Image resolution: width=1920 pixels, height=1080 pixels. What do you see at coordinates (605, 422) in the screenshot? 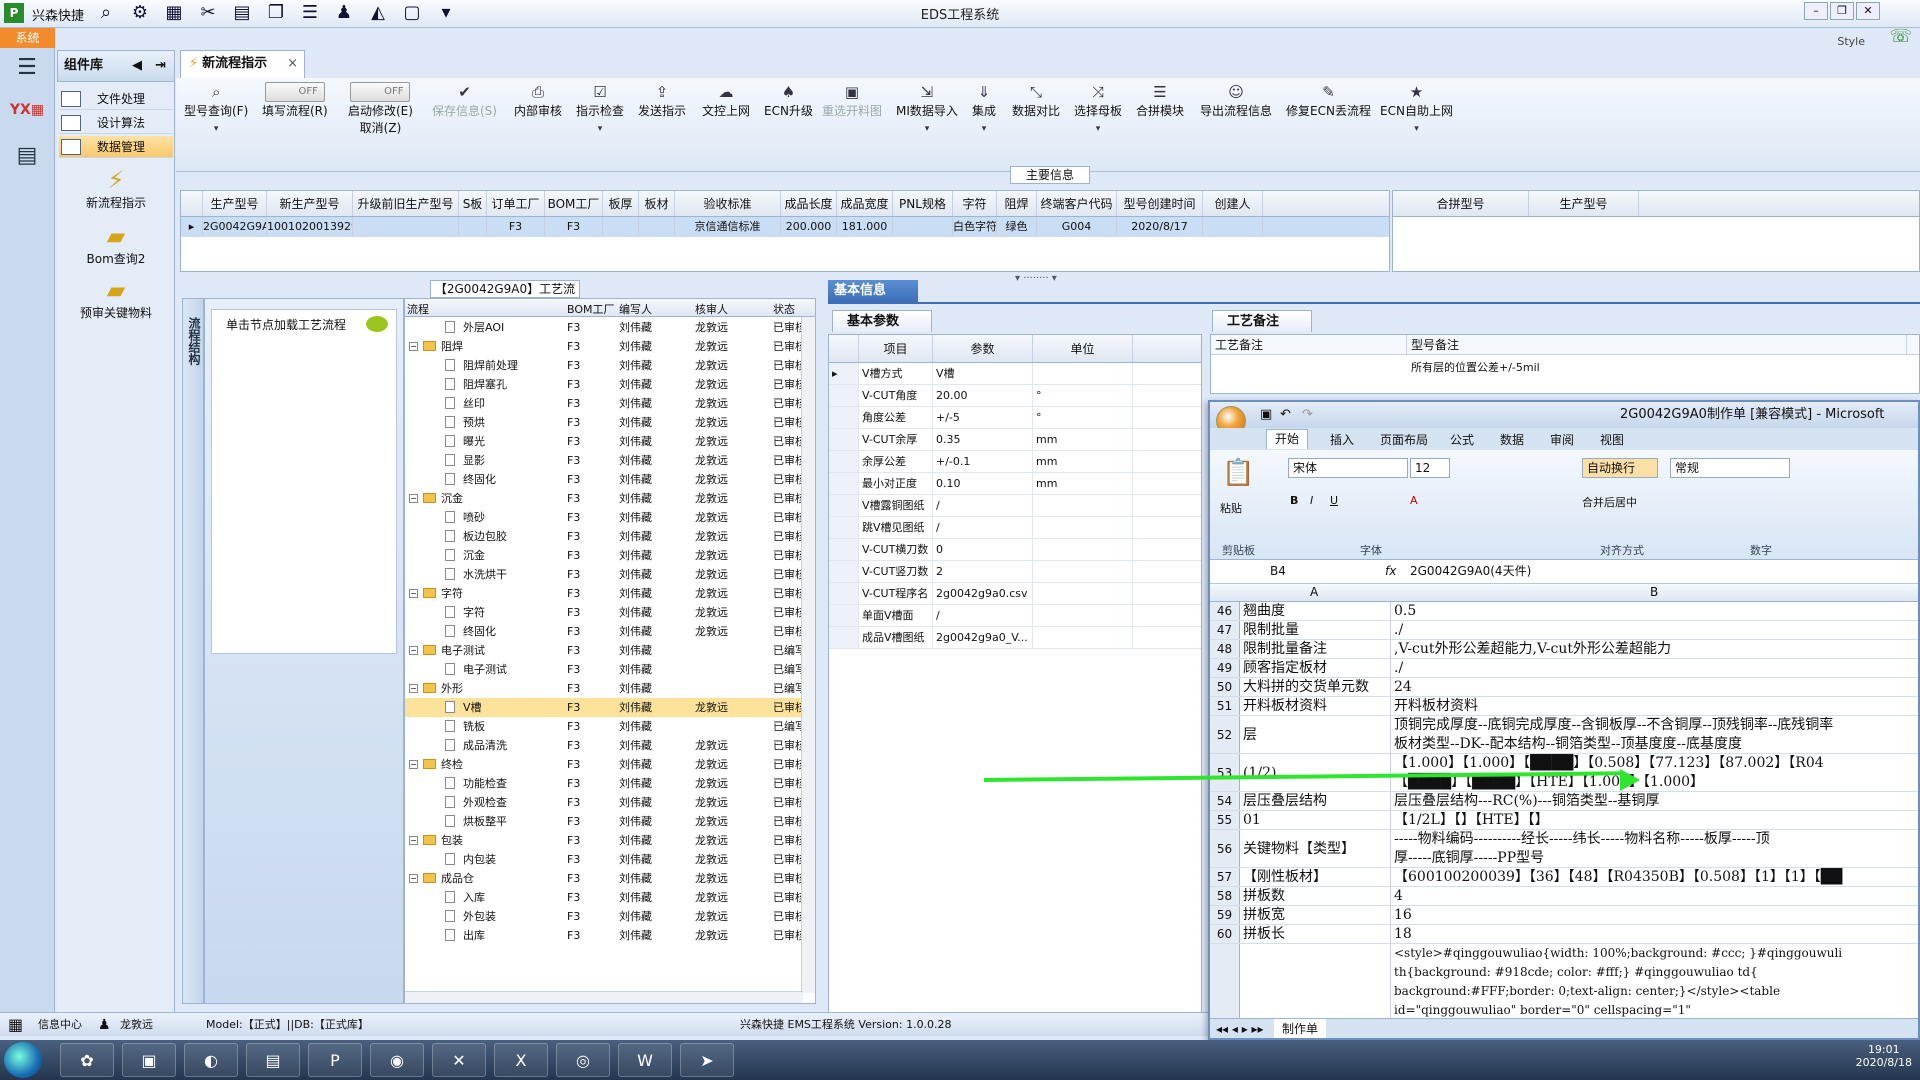
I see `tree-row: 预烘 F3 刘伟藏 龙敦远 已审核` at bounding box center [605, 422].